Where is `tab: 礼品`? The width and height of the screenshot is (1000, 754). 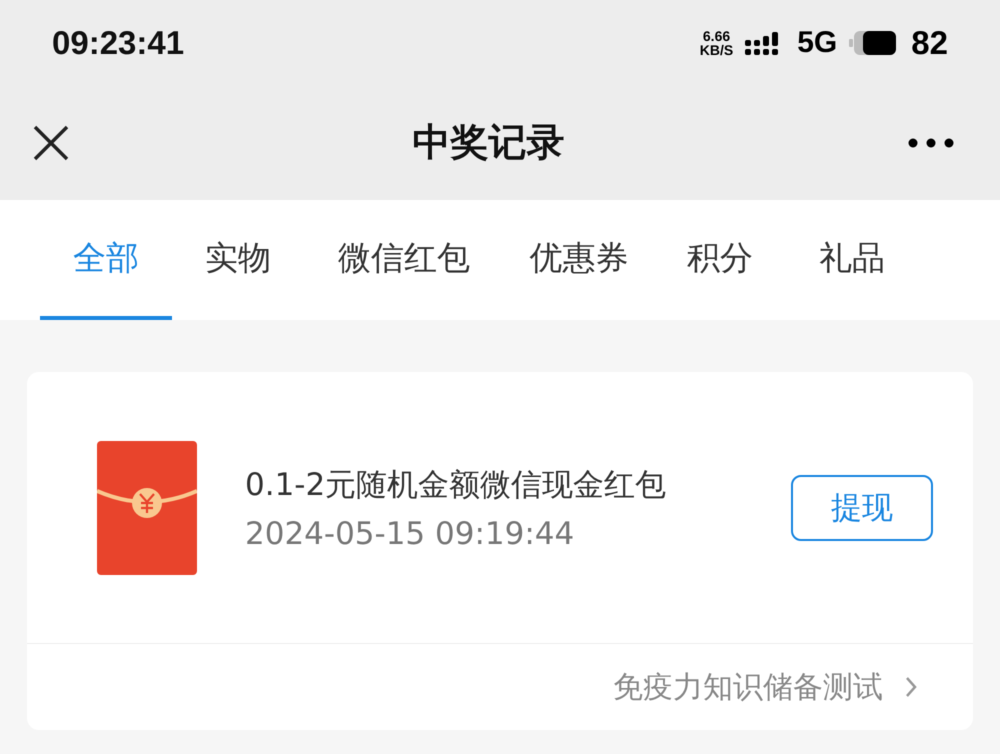 tab: 礼品 is located at coordinates (852, 260).